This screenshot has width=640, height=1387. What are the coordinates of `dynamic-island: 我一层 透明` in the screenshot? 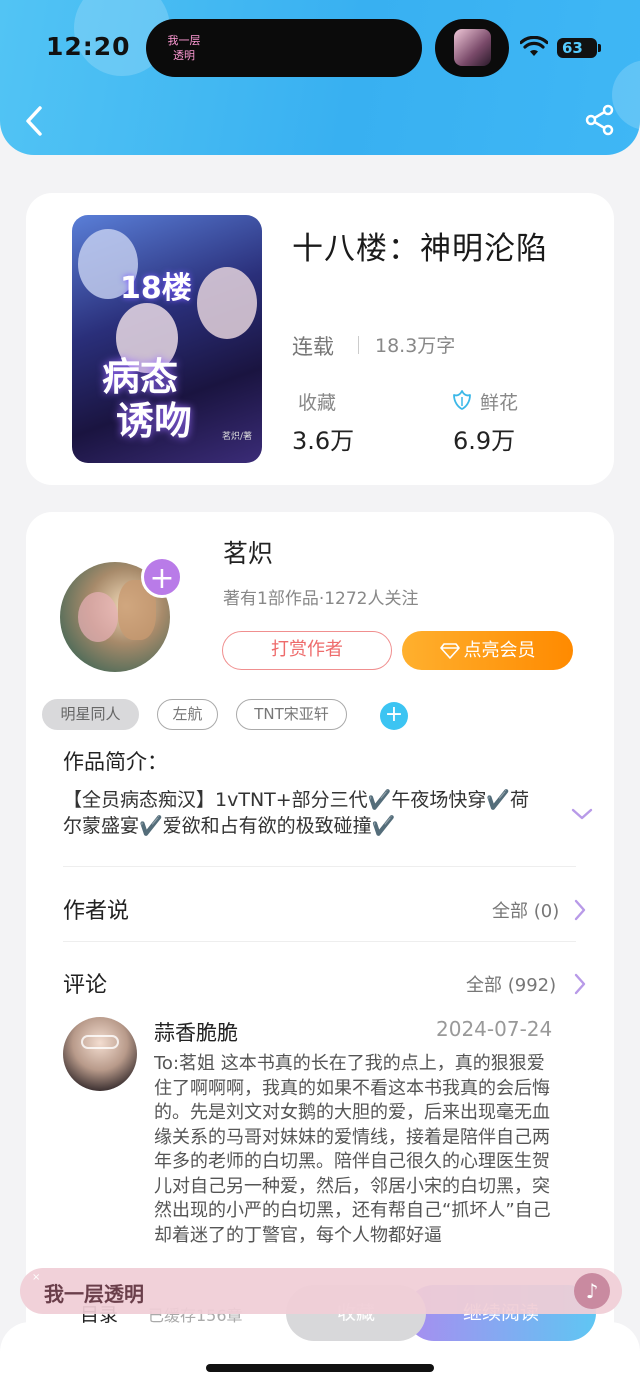 It's located at (284, 48).